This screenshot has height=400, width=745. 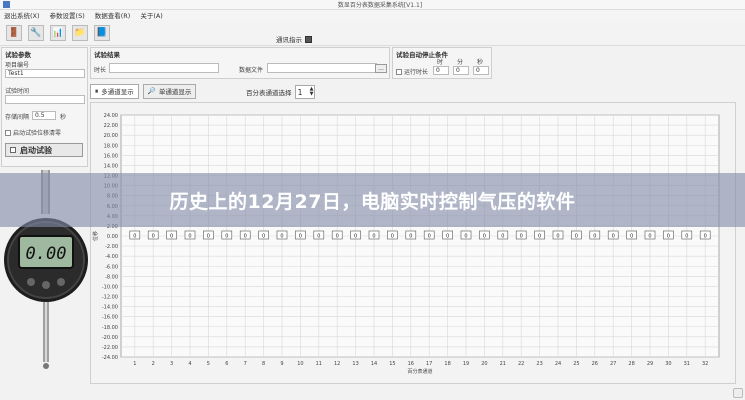 What do you see at coordinates (110, 358) in the screenshot?
I see `y-tick-label: -24.00` at bounding box center [110, 358].